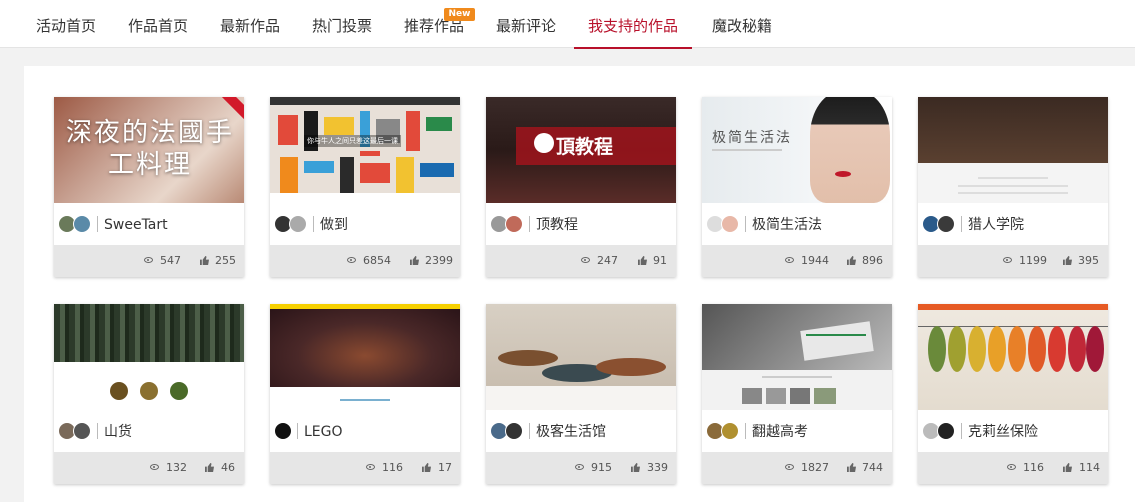 The image size is (1135, 502). Describe the element at coordinates (747, 150) in the screenshot. I see `thumbnail-subline` at that location.